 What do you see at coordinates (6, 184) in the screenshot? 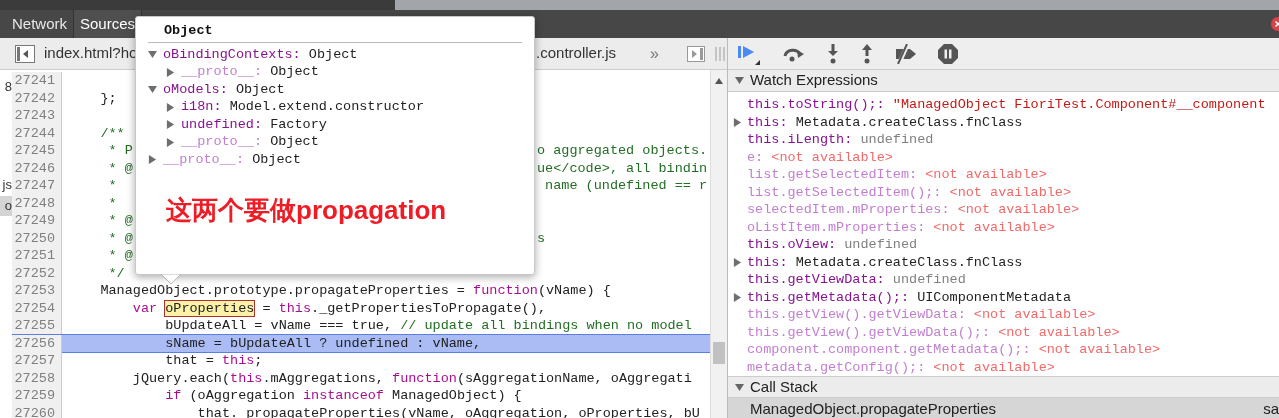
I see `file-name: js` at bounding box center [6, 184].